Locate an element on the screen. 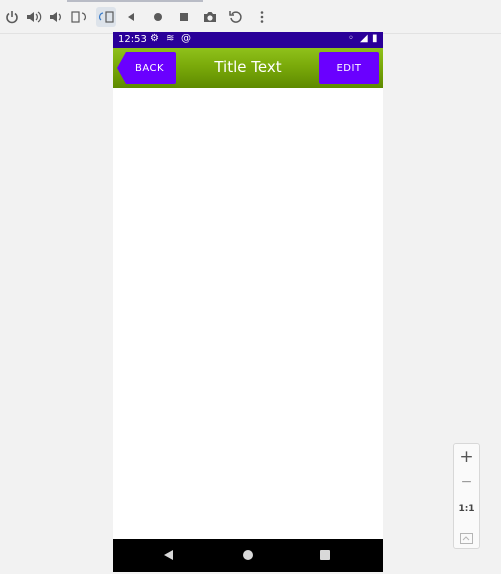  replay-icon is located at coordinates (236, 17).